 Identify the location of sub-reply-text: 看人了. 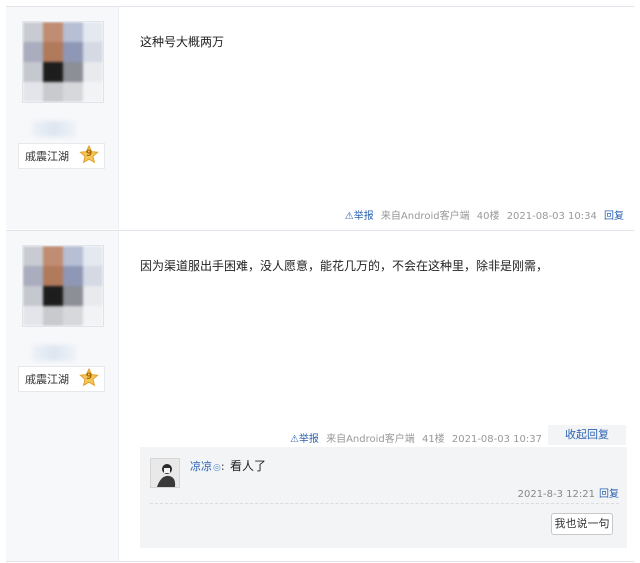
(248, 466).